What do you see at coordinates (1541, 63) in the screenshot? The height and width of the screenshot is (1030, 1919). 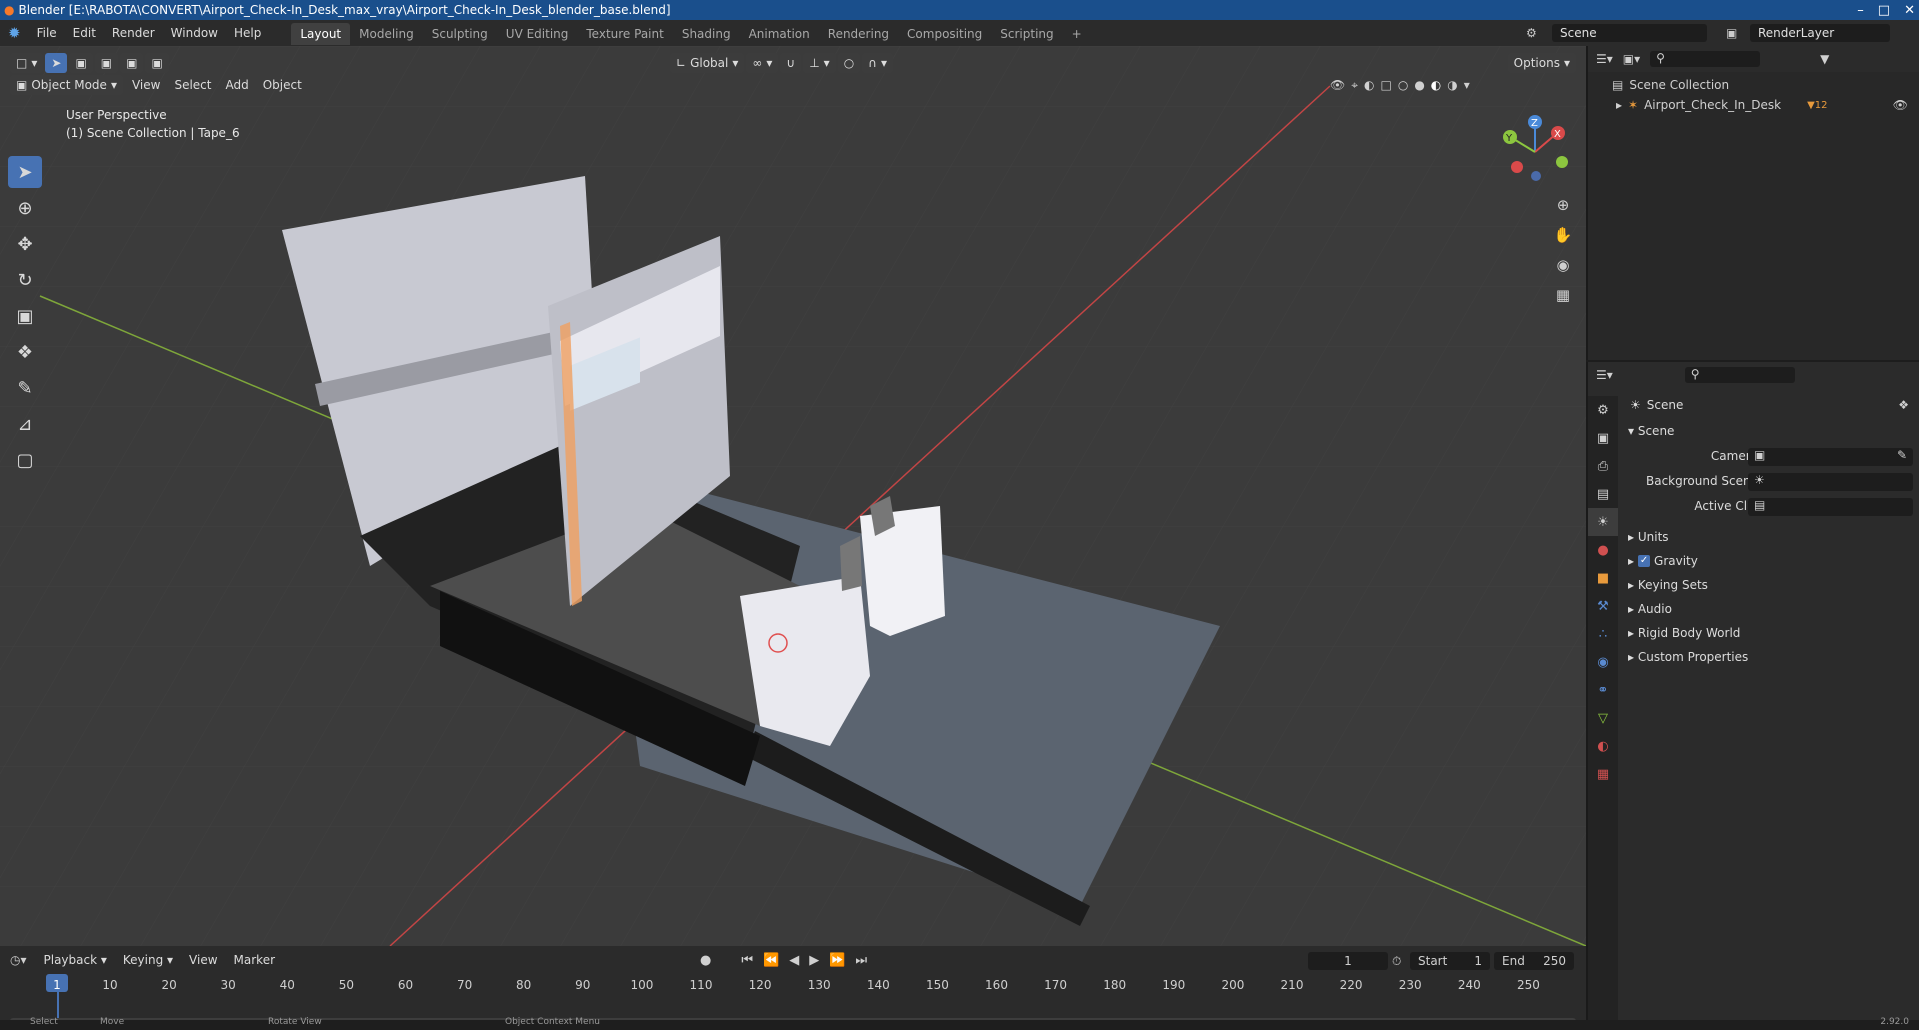 I see `options-dropdown: Options ▾` at bounding box center [1541, 63].